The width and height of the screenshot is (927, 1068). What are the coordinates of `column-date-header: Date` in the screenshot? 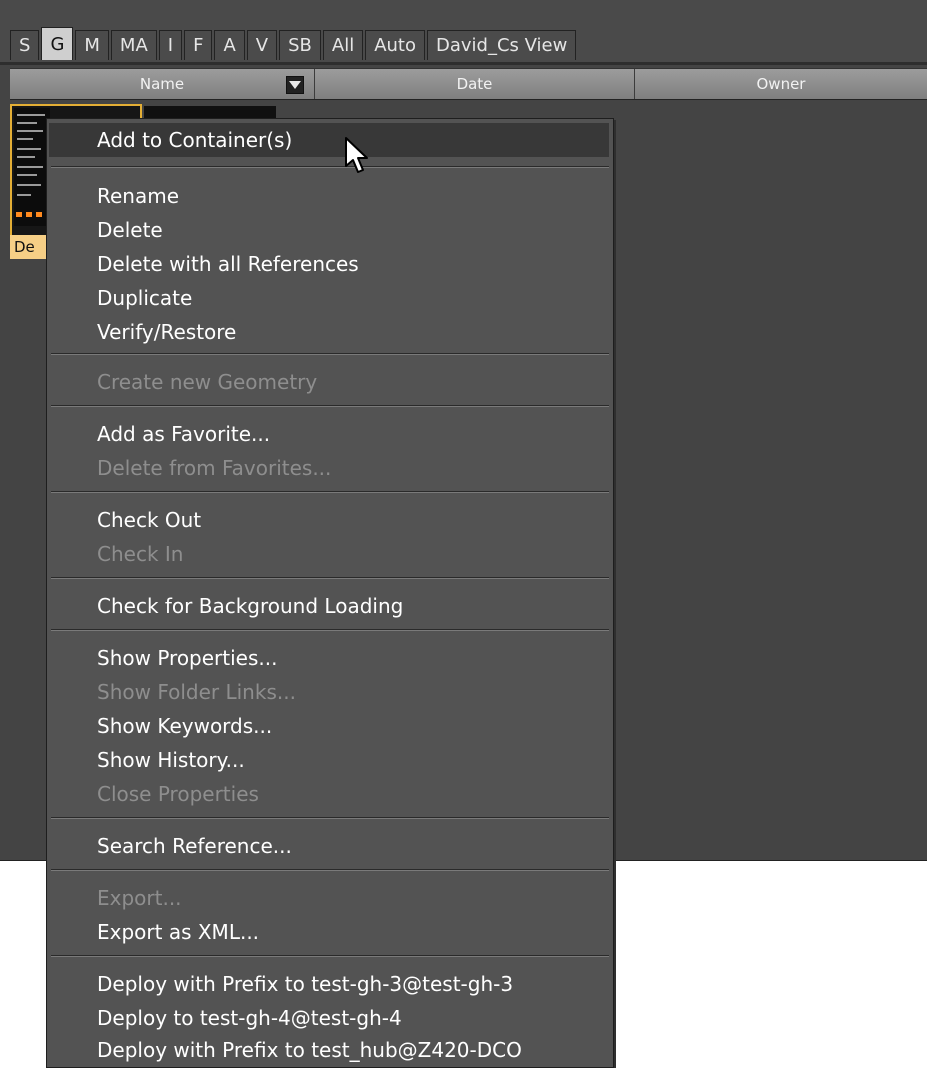 It's located at (475, 84).